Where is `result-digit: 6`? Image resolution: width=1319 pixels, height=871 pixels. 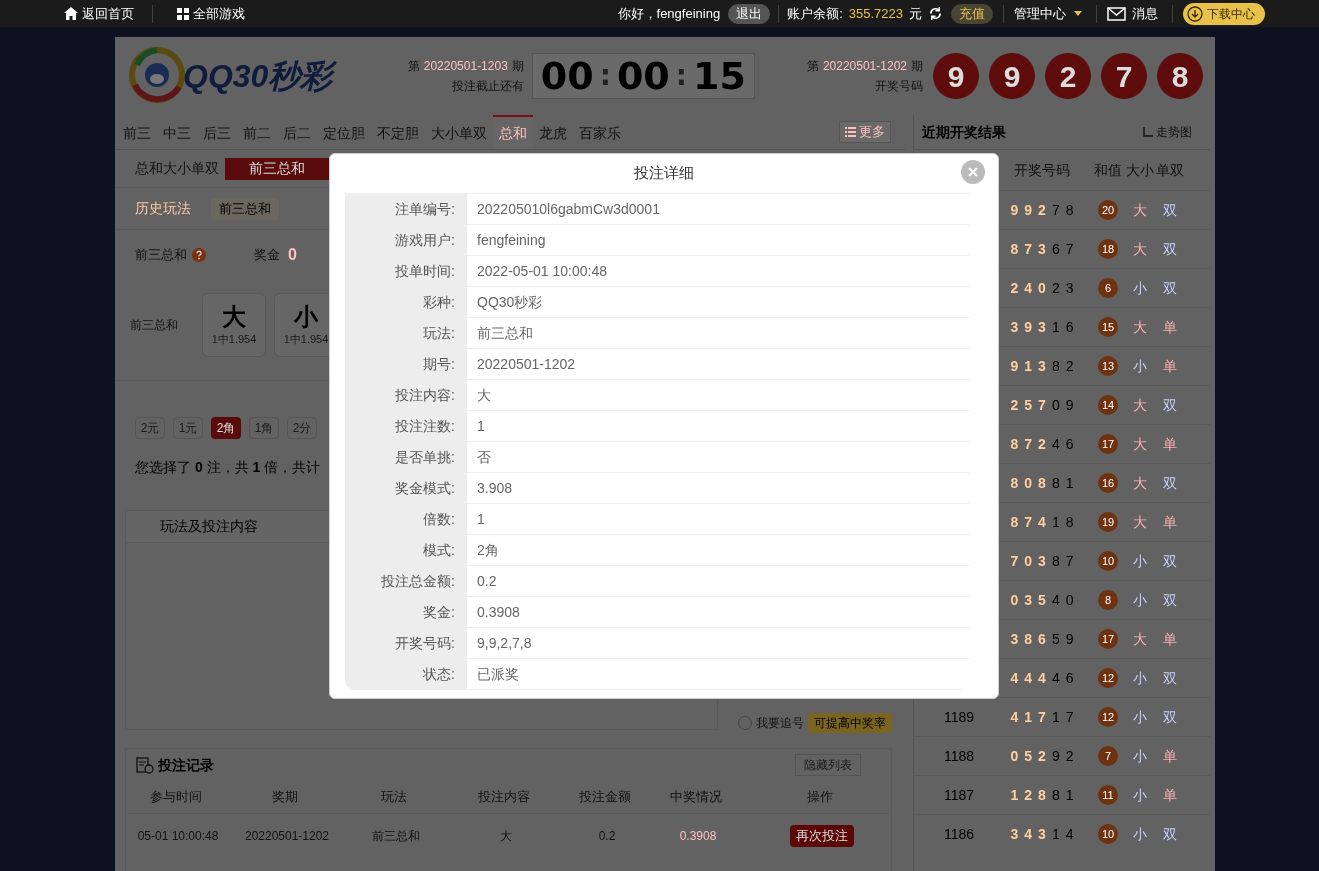
result-digit: 6 is located at coordinates (1055, 249).